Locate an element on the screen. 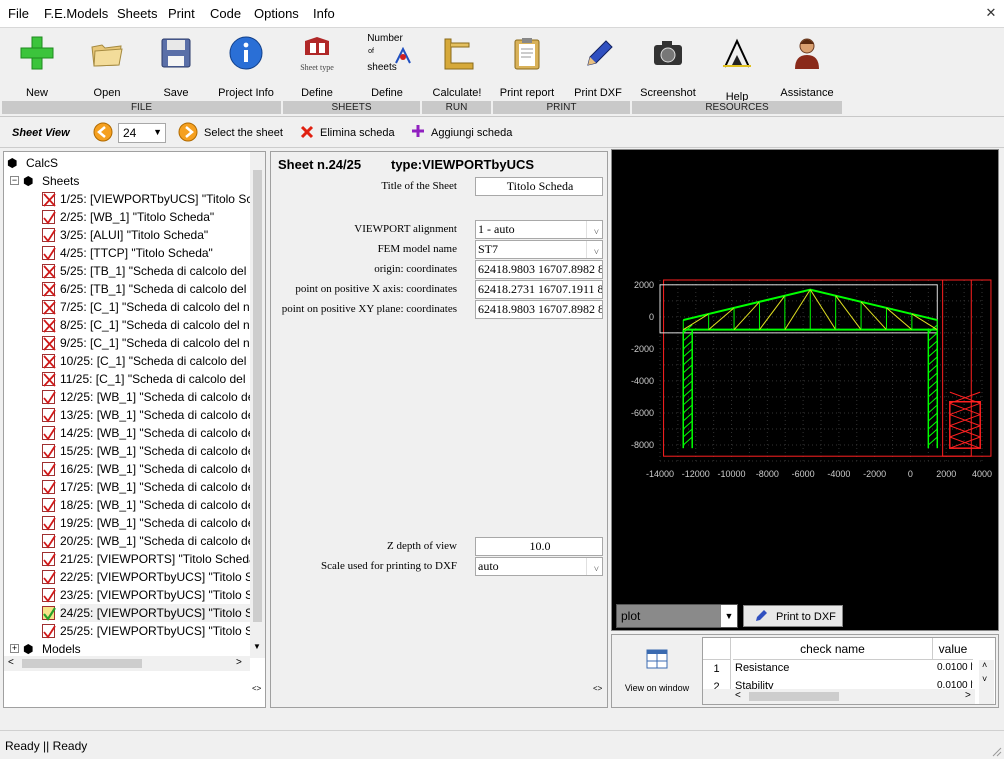 This screenshot has height=759, width=1004. tree-item-sheet-20: 20/25: [WB_1] "Scheda di calcolo de is located at coordinates (145, 541).